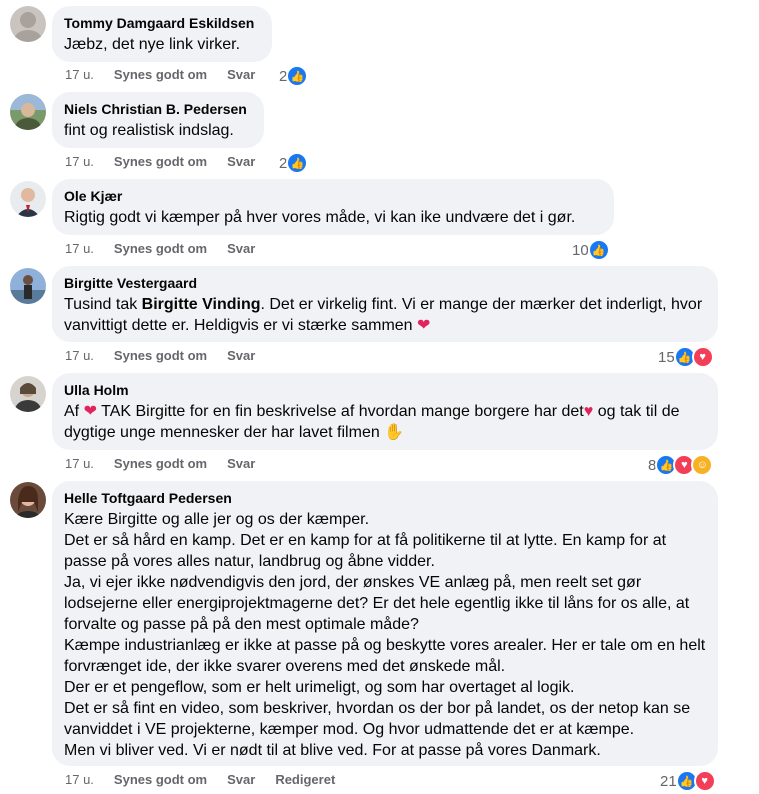 The height and width of the screenshot is (794, 759). I want to click on comment-text-part: Af, so click(74, 411).